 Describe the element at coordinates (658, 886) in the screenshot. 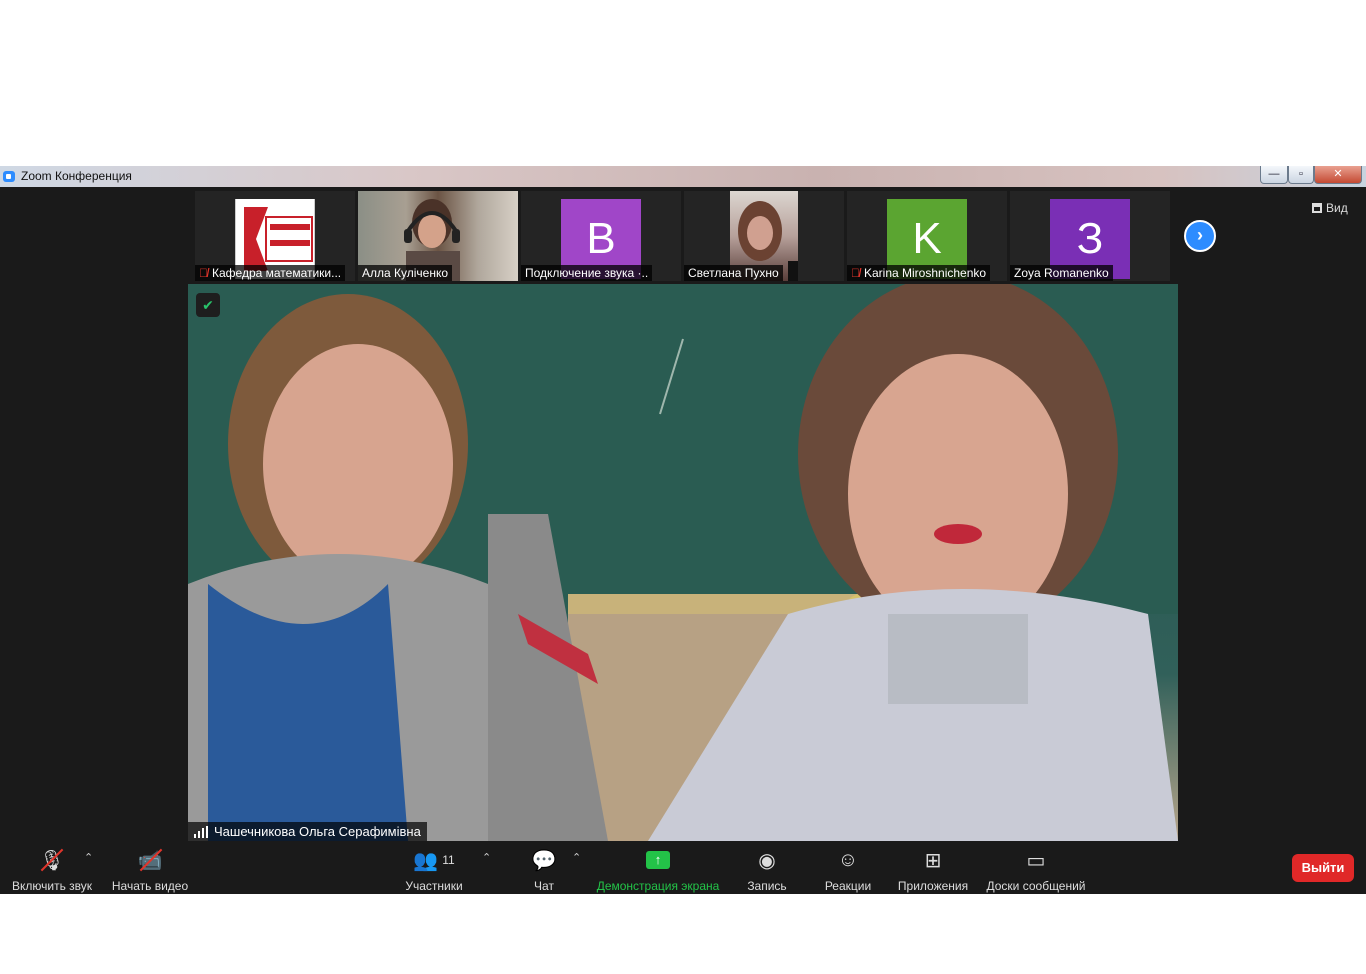

I see `share-screen-label: Демонстрация экрана` at that location.